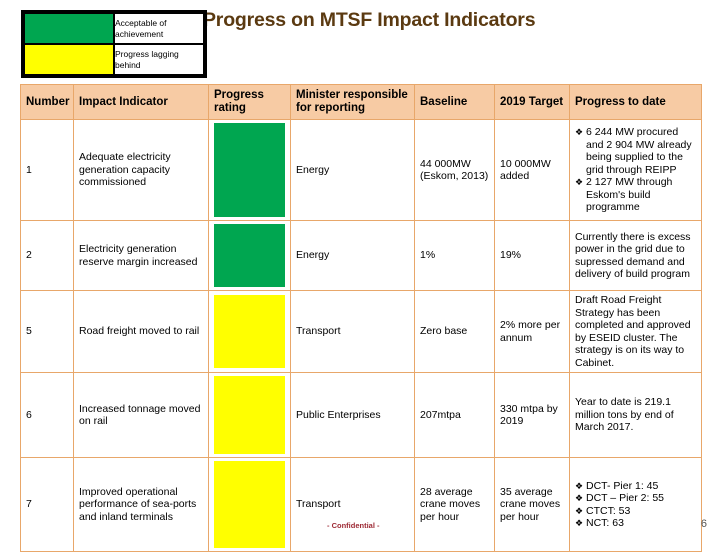  What do you see at coordinates (532, 102) in the screenshot?
I see `col-header-target: 2019 Target` at bounding box center [532, 102].